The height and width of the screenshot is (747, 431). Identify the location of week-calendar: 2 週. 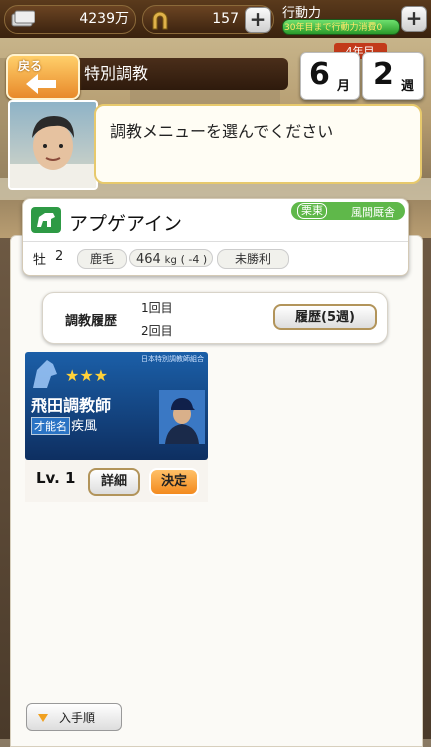
(393, 76).